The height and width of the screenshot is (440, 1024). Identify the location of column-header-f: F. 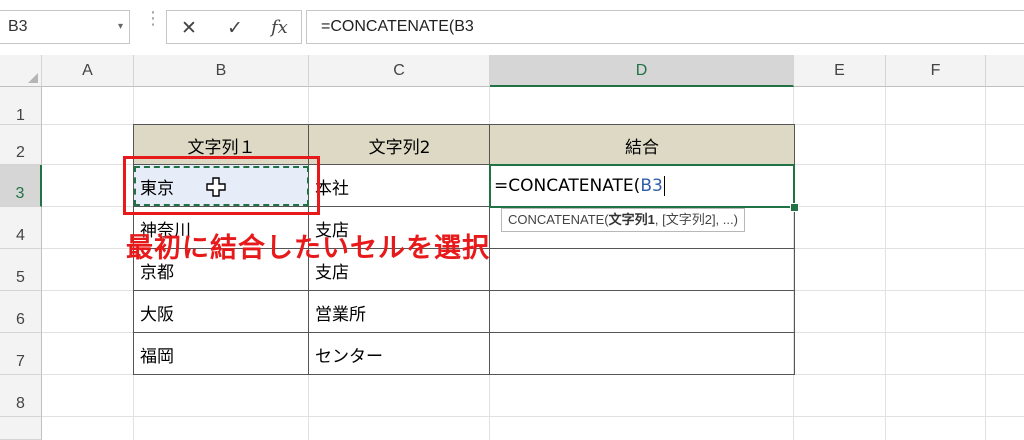
(936, 71).